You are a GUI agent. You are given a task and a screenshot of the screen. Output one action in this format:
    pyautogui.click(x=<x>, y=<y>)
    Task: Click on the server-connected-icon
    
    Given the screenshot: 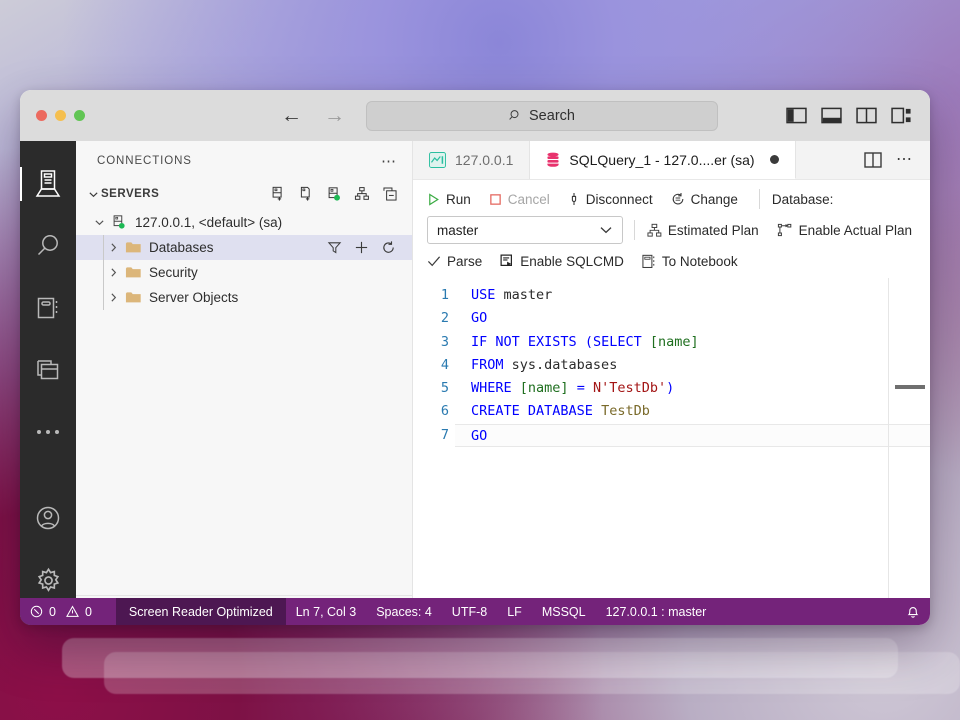 What is the action you would take?
    pyautogui.click(x=334, y=194)
    